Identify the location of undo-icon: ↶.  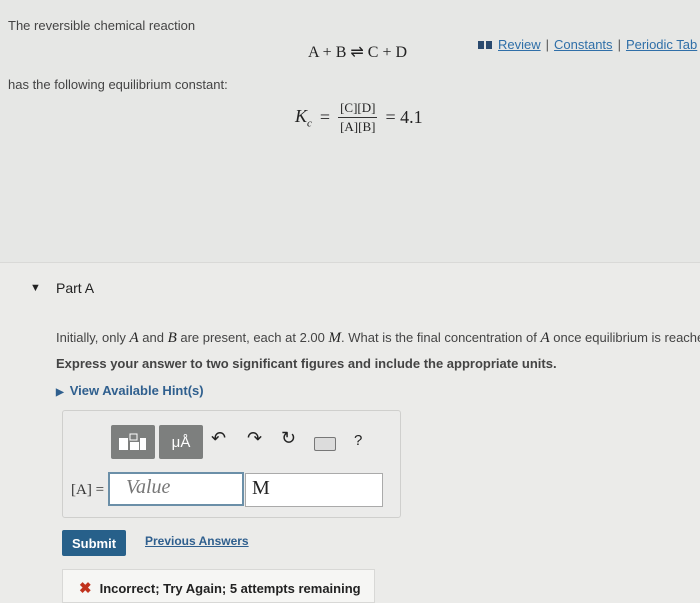
(218, 438).